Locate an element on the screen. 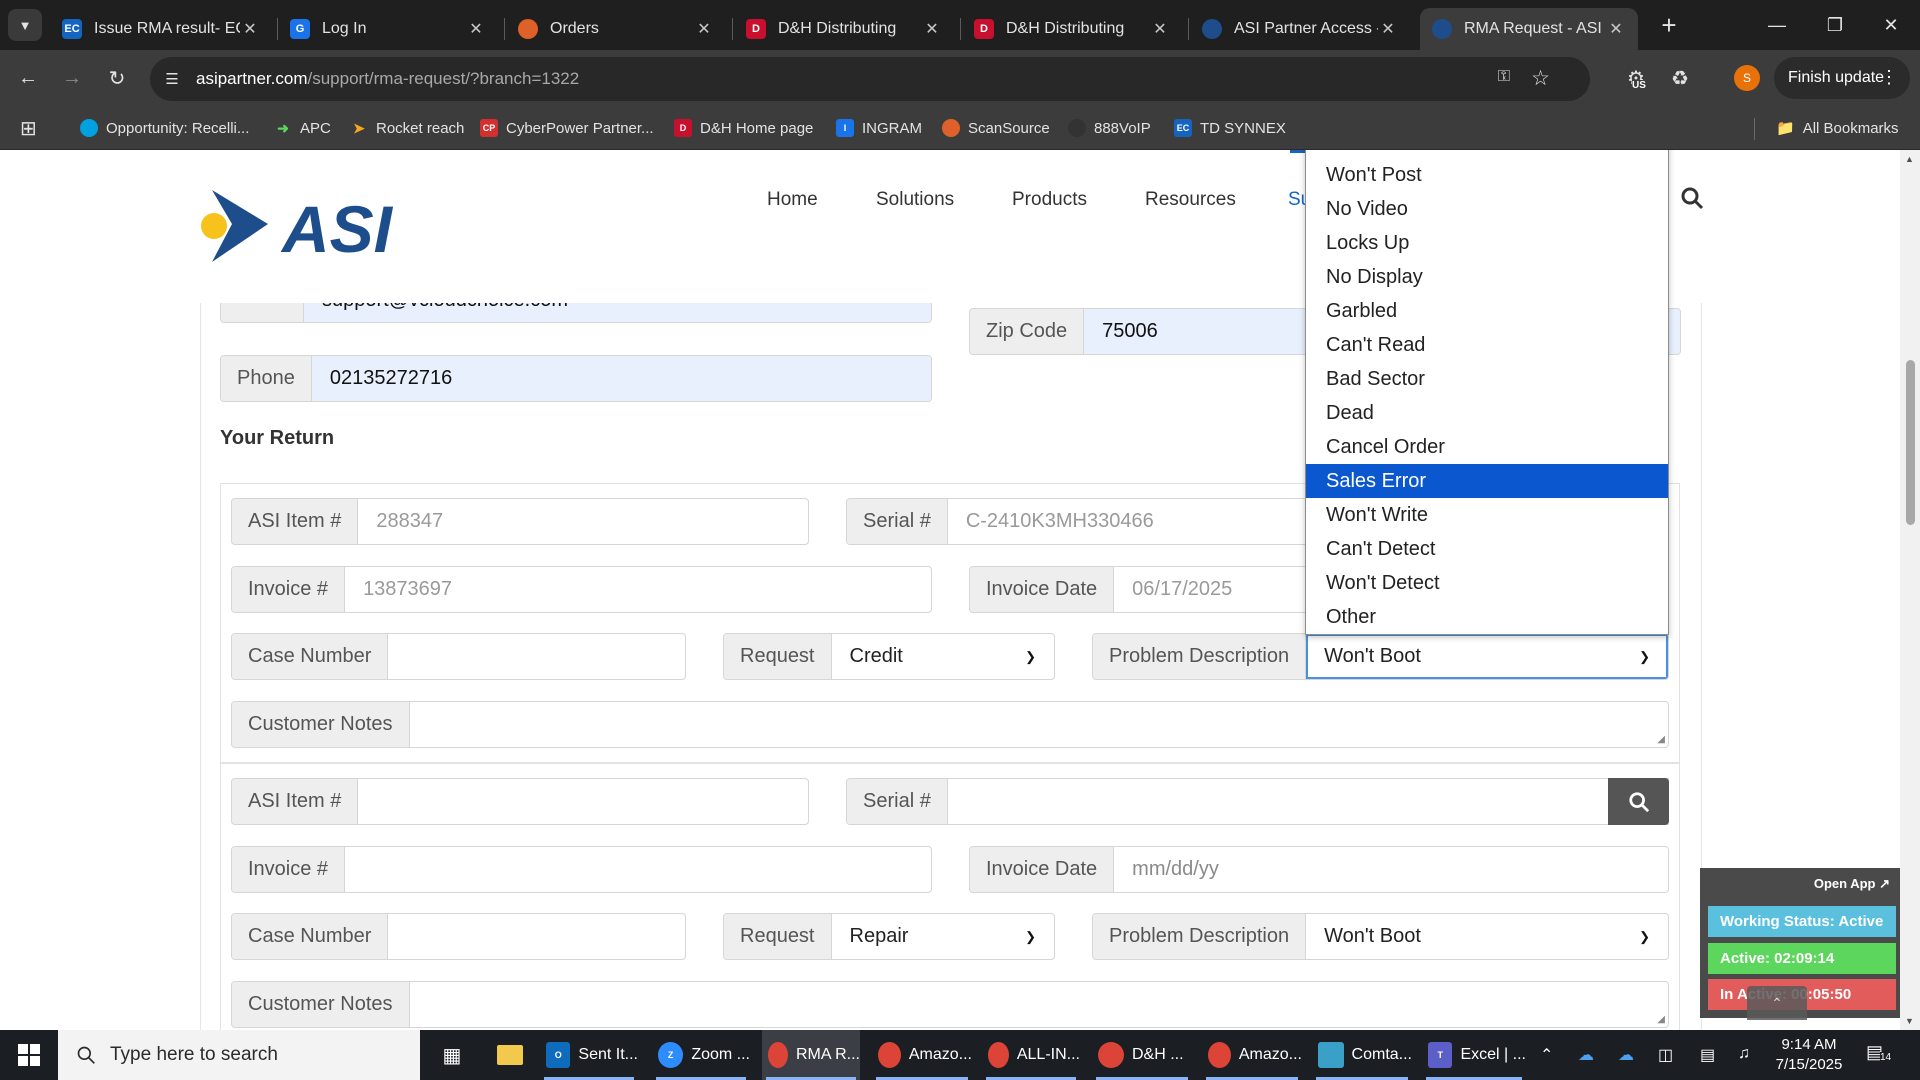 The width and height of the screenshot is (1920, 1080). bookmark-scansource: ScanSource is located at coordinates (996, 128).